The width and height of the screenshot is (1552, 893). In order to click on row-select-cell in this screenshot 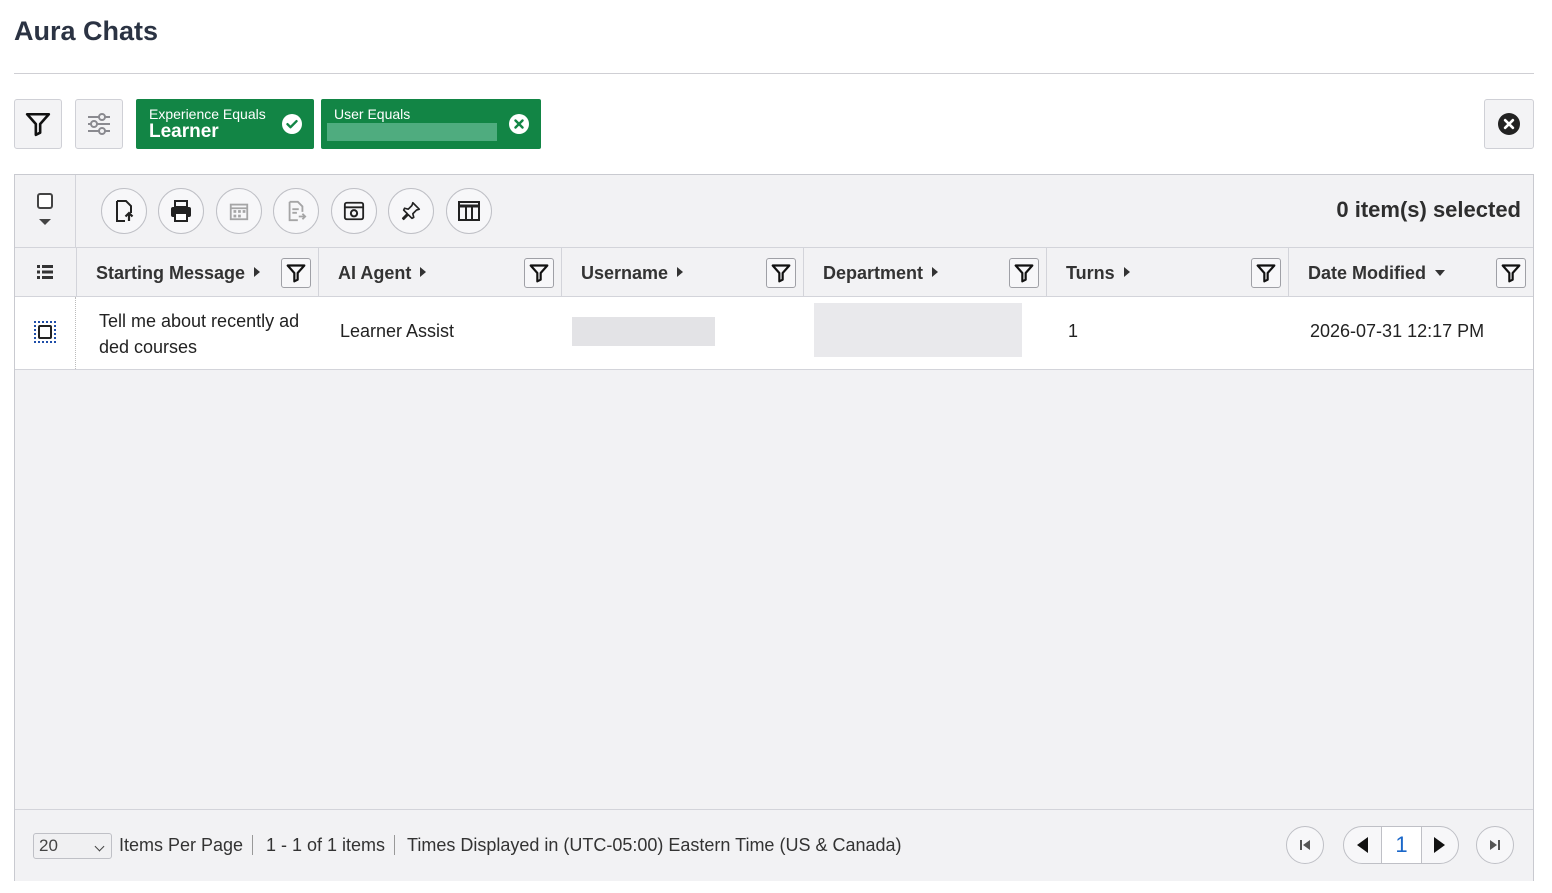, I will do `click(45, 333)`.